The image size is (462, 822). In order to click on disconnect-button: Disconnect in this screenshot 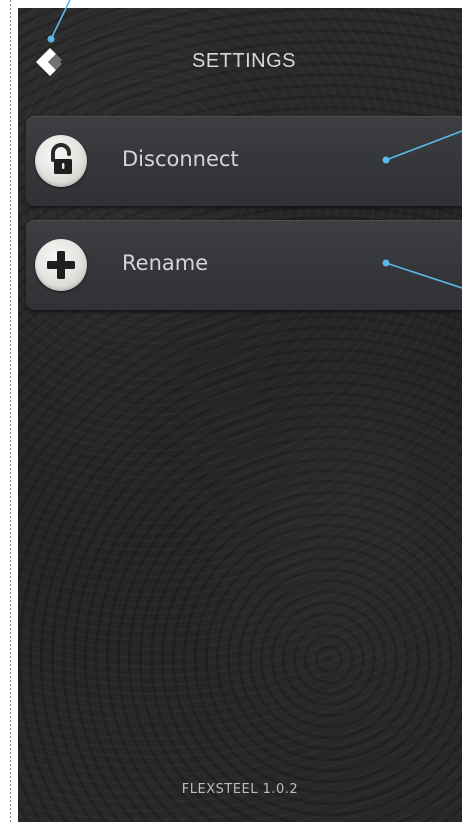, I will do `click(244, 161)`.